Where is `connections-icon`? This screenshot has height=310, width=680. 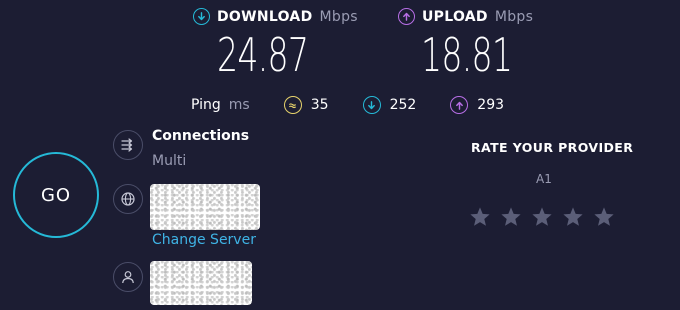
connections-icon is located at coordinates (128, 145).